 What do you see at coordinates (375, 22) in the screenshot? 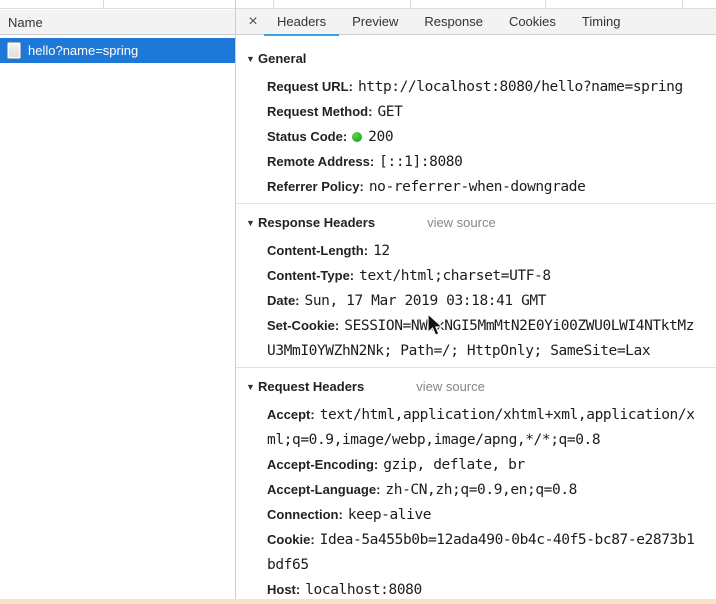
I see `tab-preview: Preview` at bounding box center [375, 22].